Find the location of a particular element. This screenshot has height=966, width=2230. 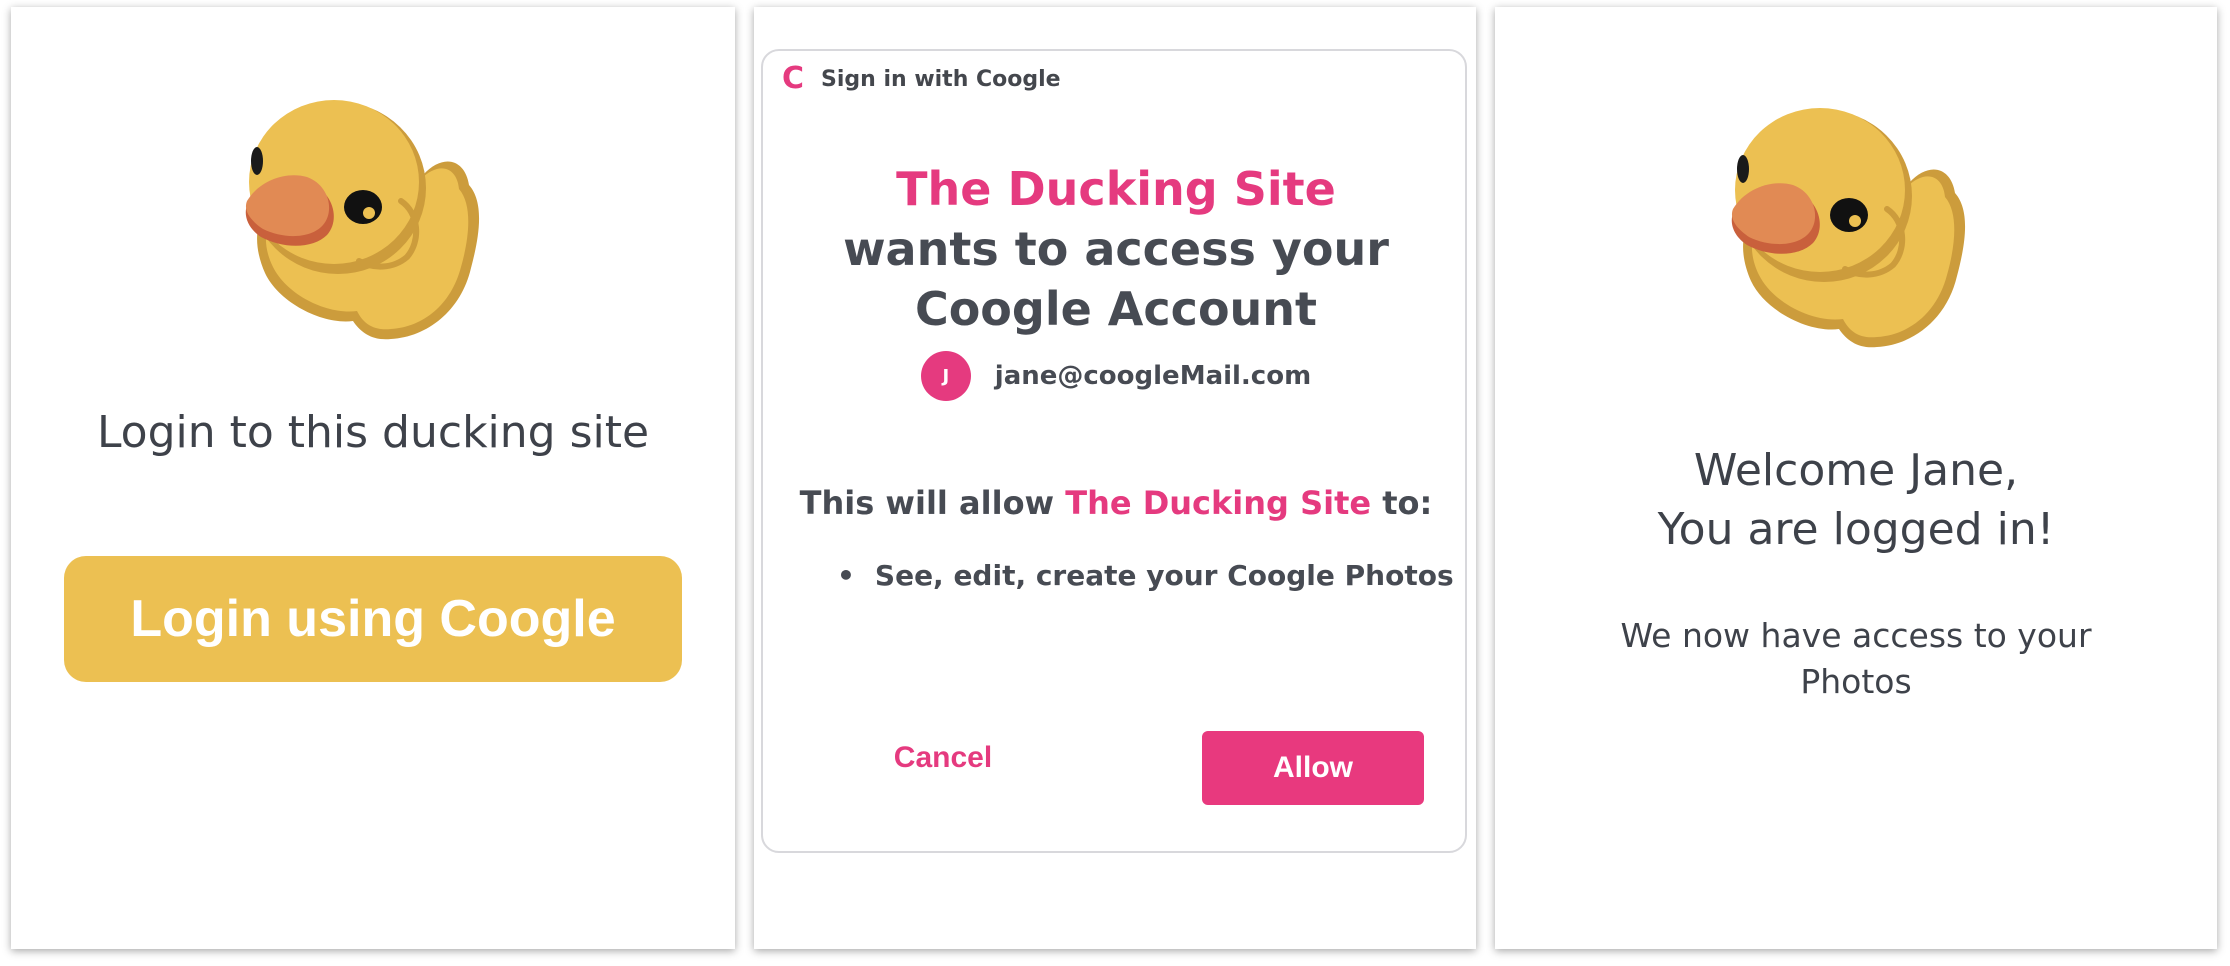

welcome-line-1: Welcome Jane, is located at coordinates (1856, 470).